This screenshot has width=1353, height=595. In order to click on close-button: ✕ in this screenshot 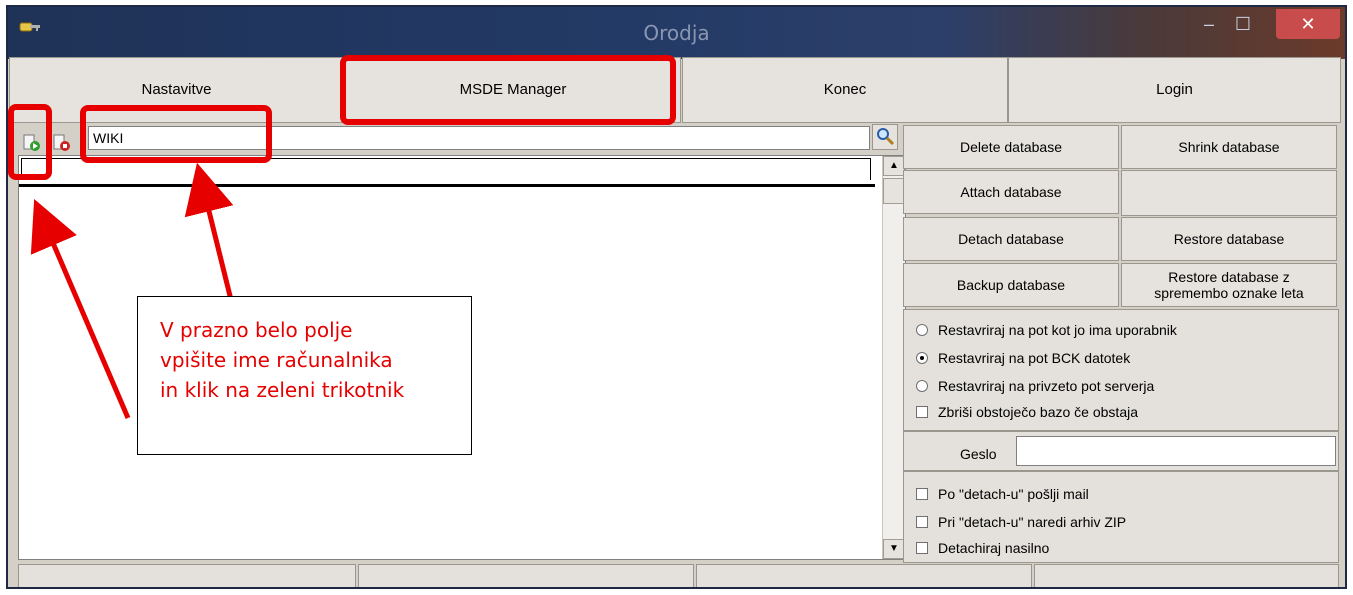, I will do `click(1308, 24)`.